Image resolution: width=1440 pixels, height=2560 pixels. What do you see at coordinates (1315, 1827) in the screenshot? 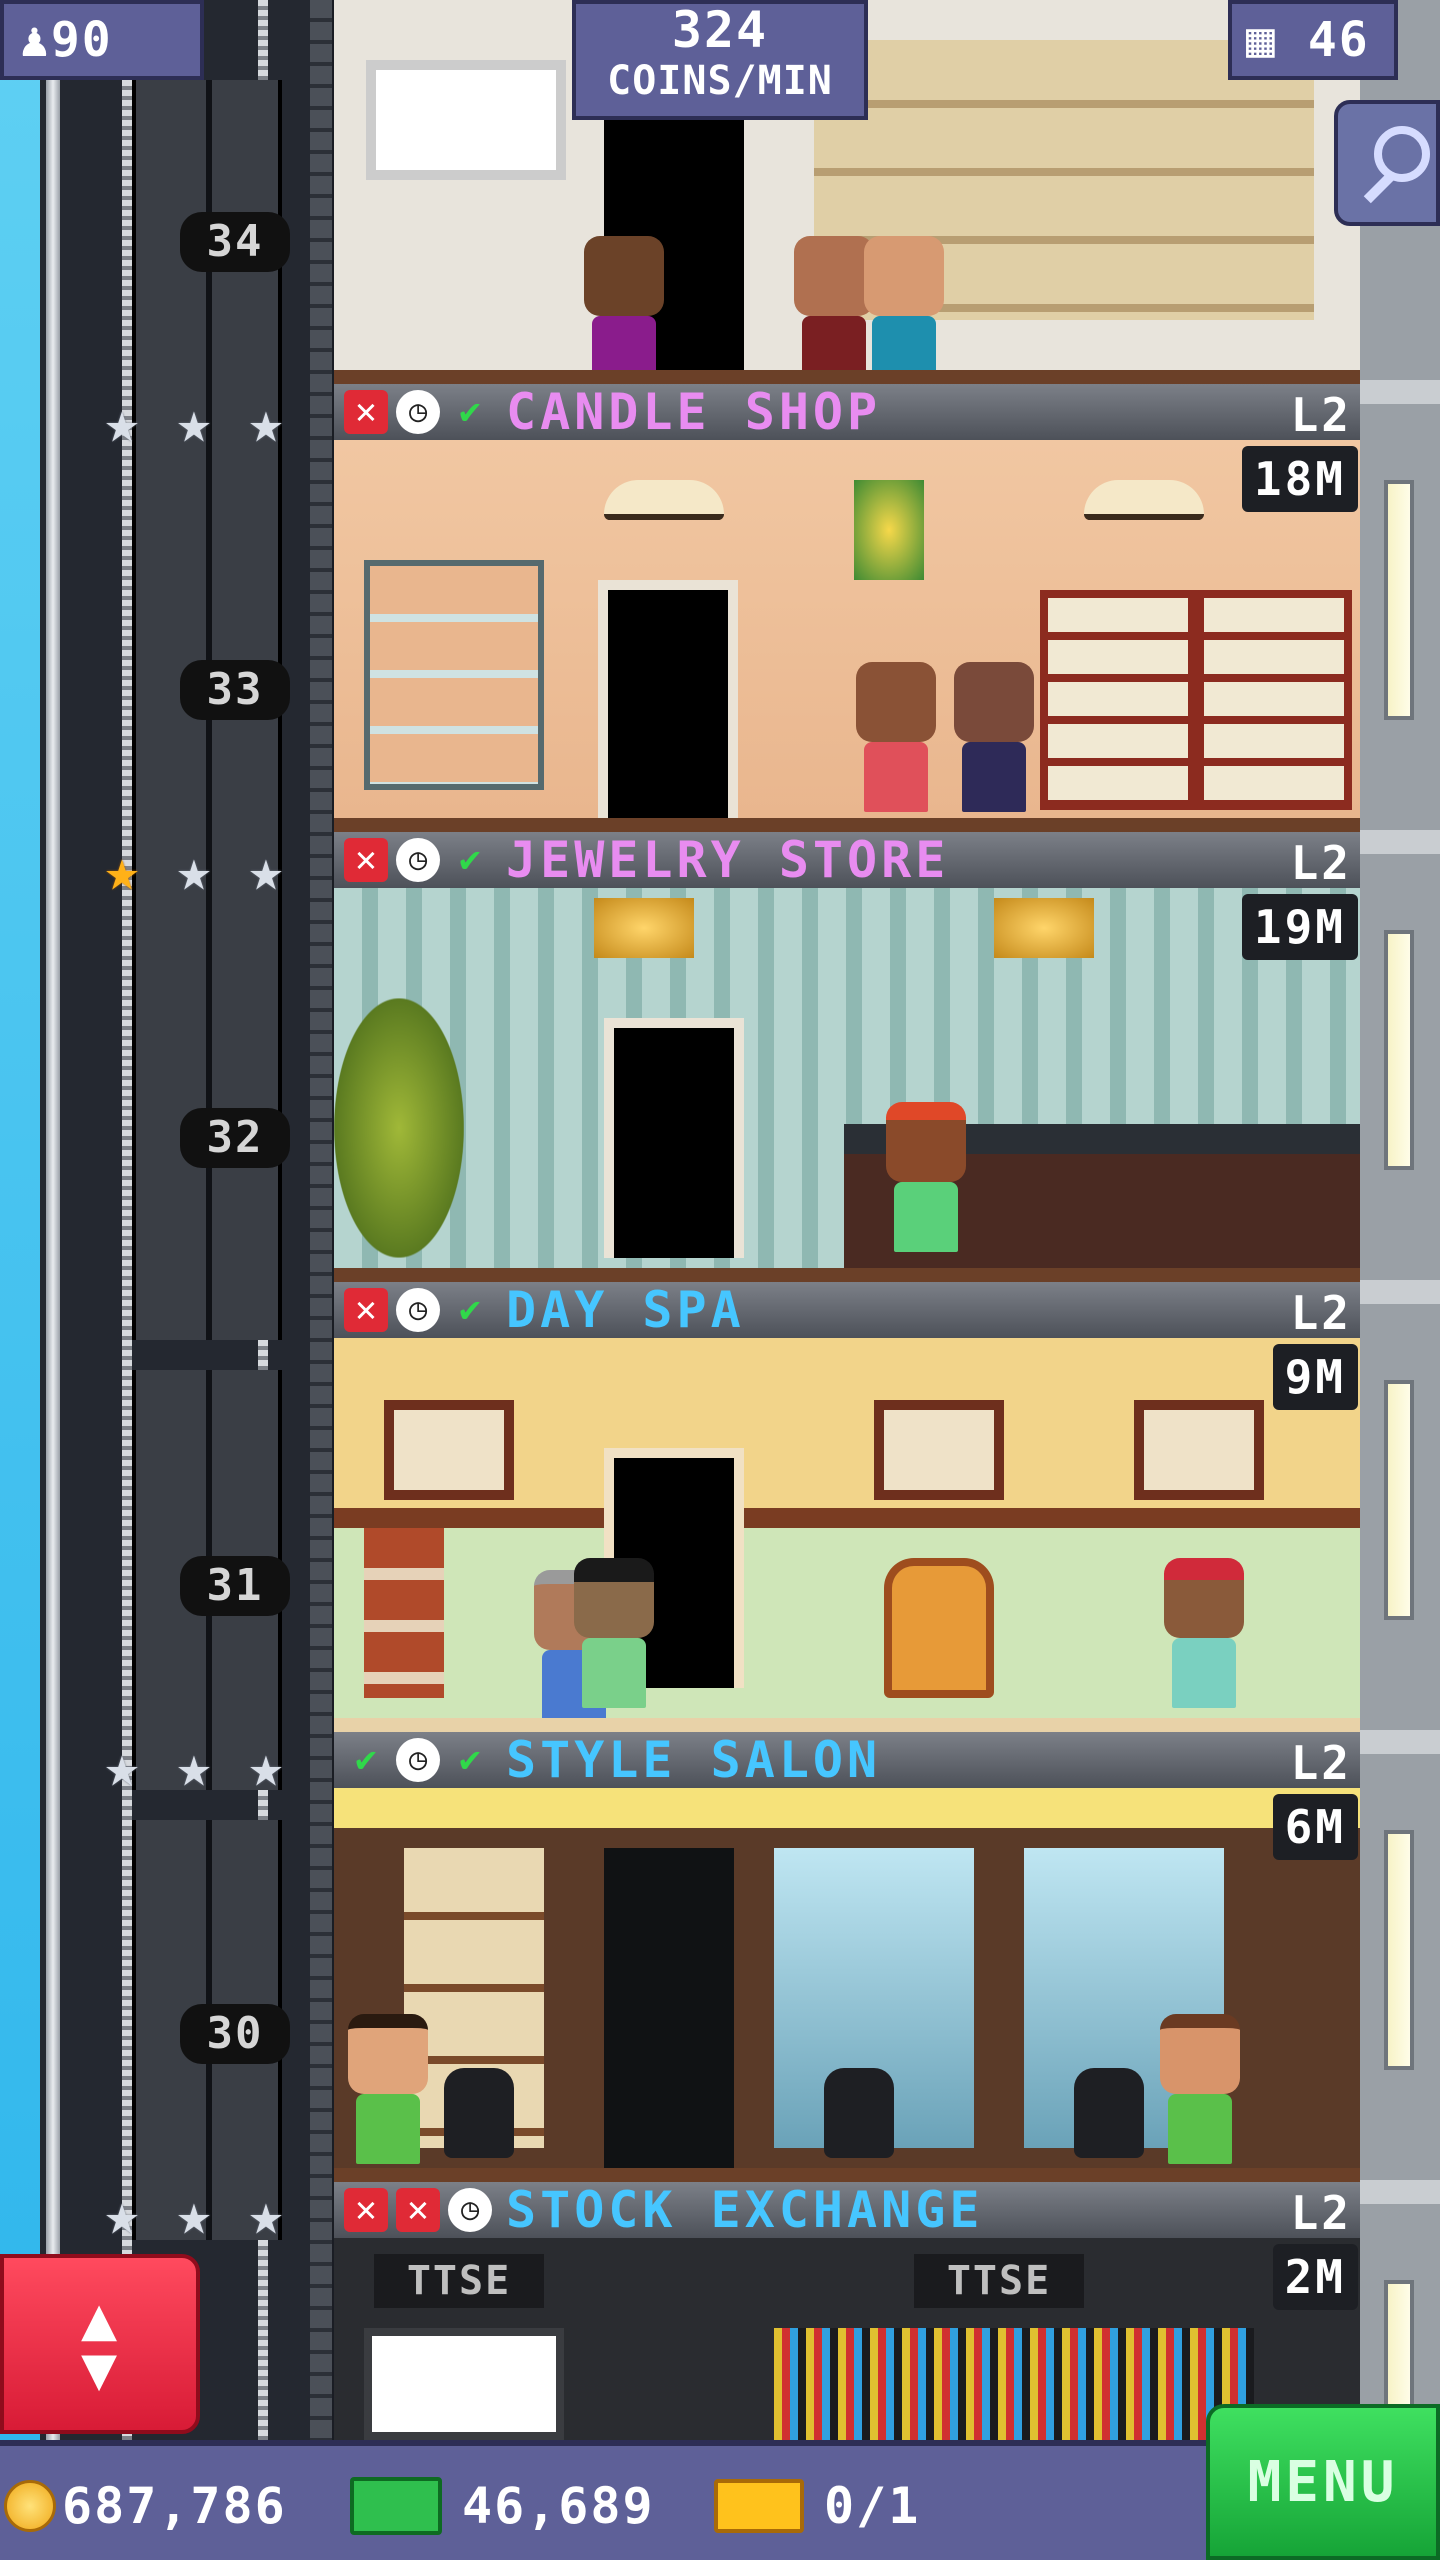
I see `floor-price-tag: 6M` at bounding box center [1315, 1827].